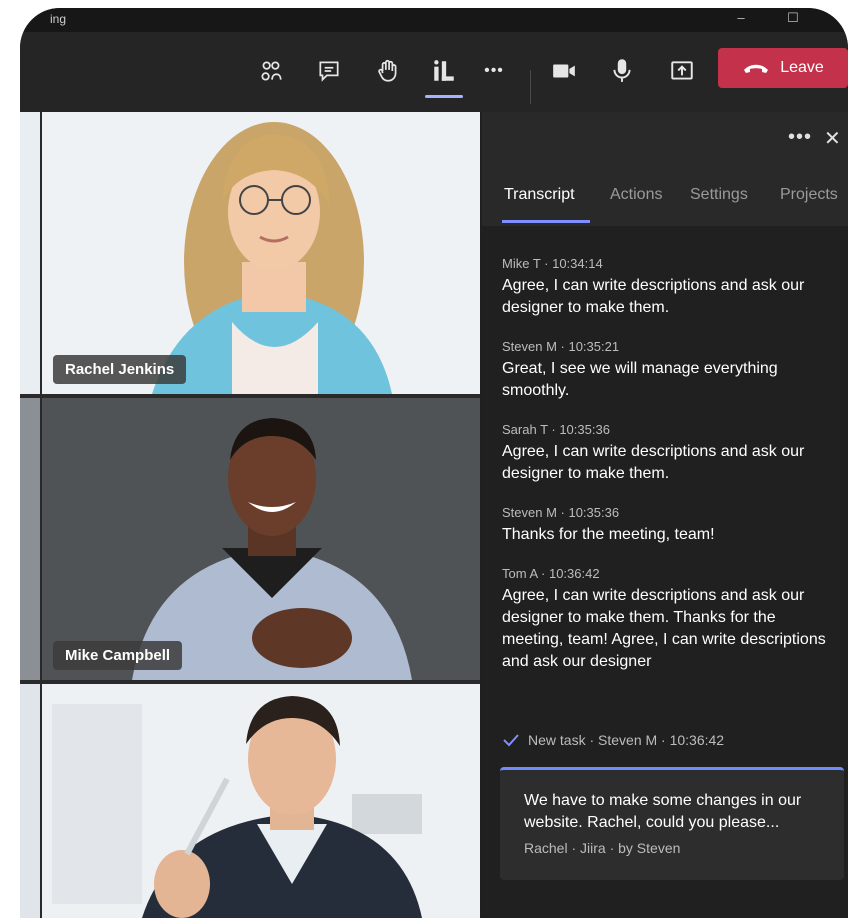 The width and height of the screenshot is (848, 918). Describe the element at coordinates (271, 71) in the screenshot. I see `people-icon` at that location.